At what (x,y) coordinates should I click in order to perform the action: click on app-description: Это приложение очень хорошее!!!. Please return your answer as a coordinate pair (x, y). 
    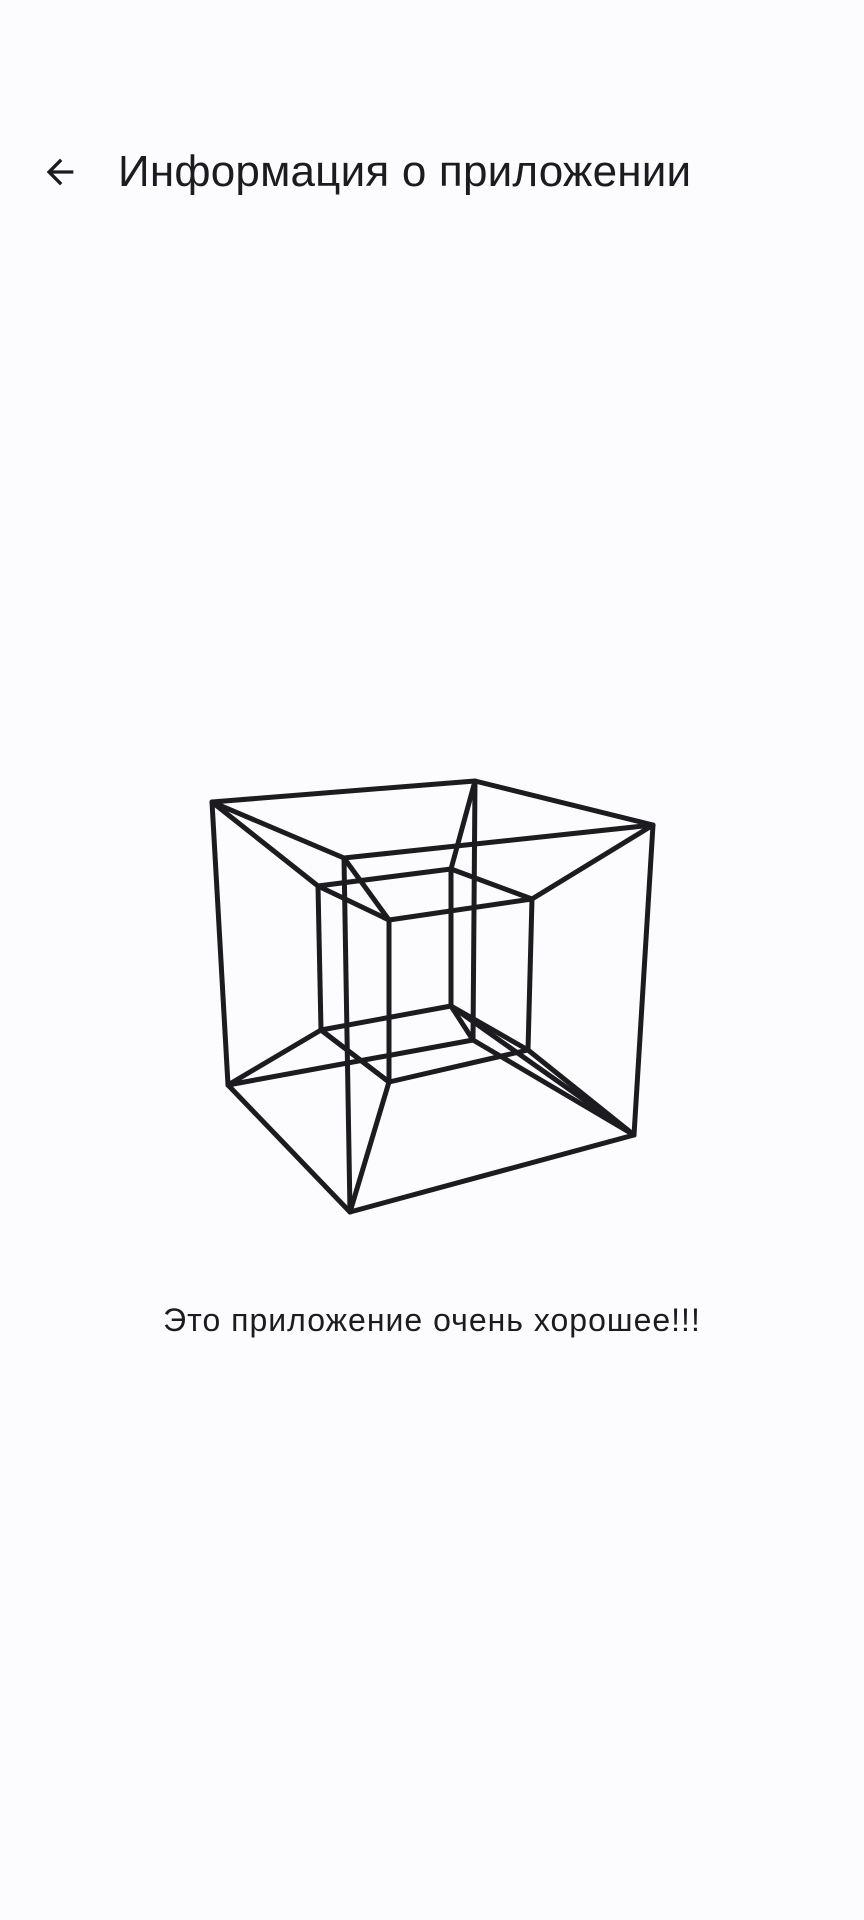
    Looking at the image, I should click on (432, 1320).